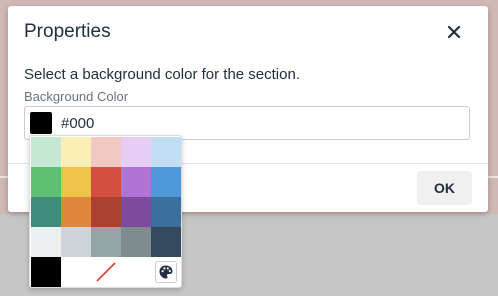 This screenshot has height=296, width=498. I want to click on palette-icon, so click(166, 272).